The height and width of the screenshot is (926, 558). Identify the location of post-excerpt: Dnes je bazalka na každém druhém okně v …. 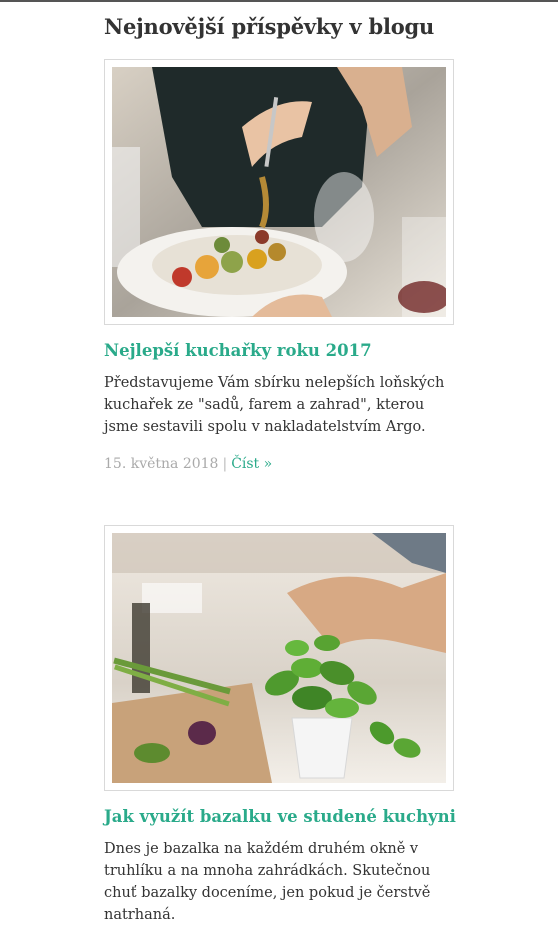
(267, 882).